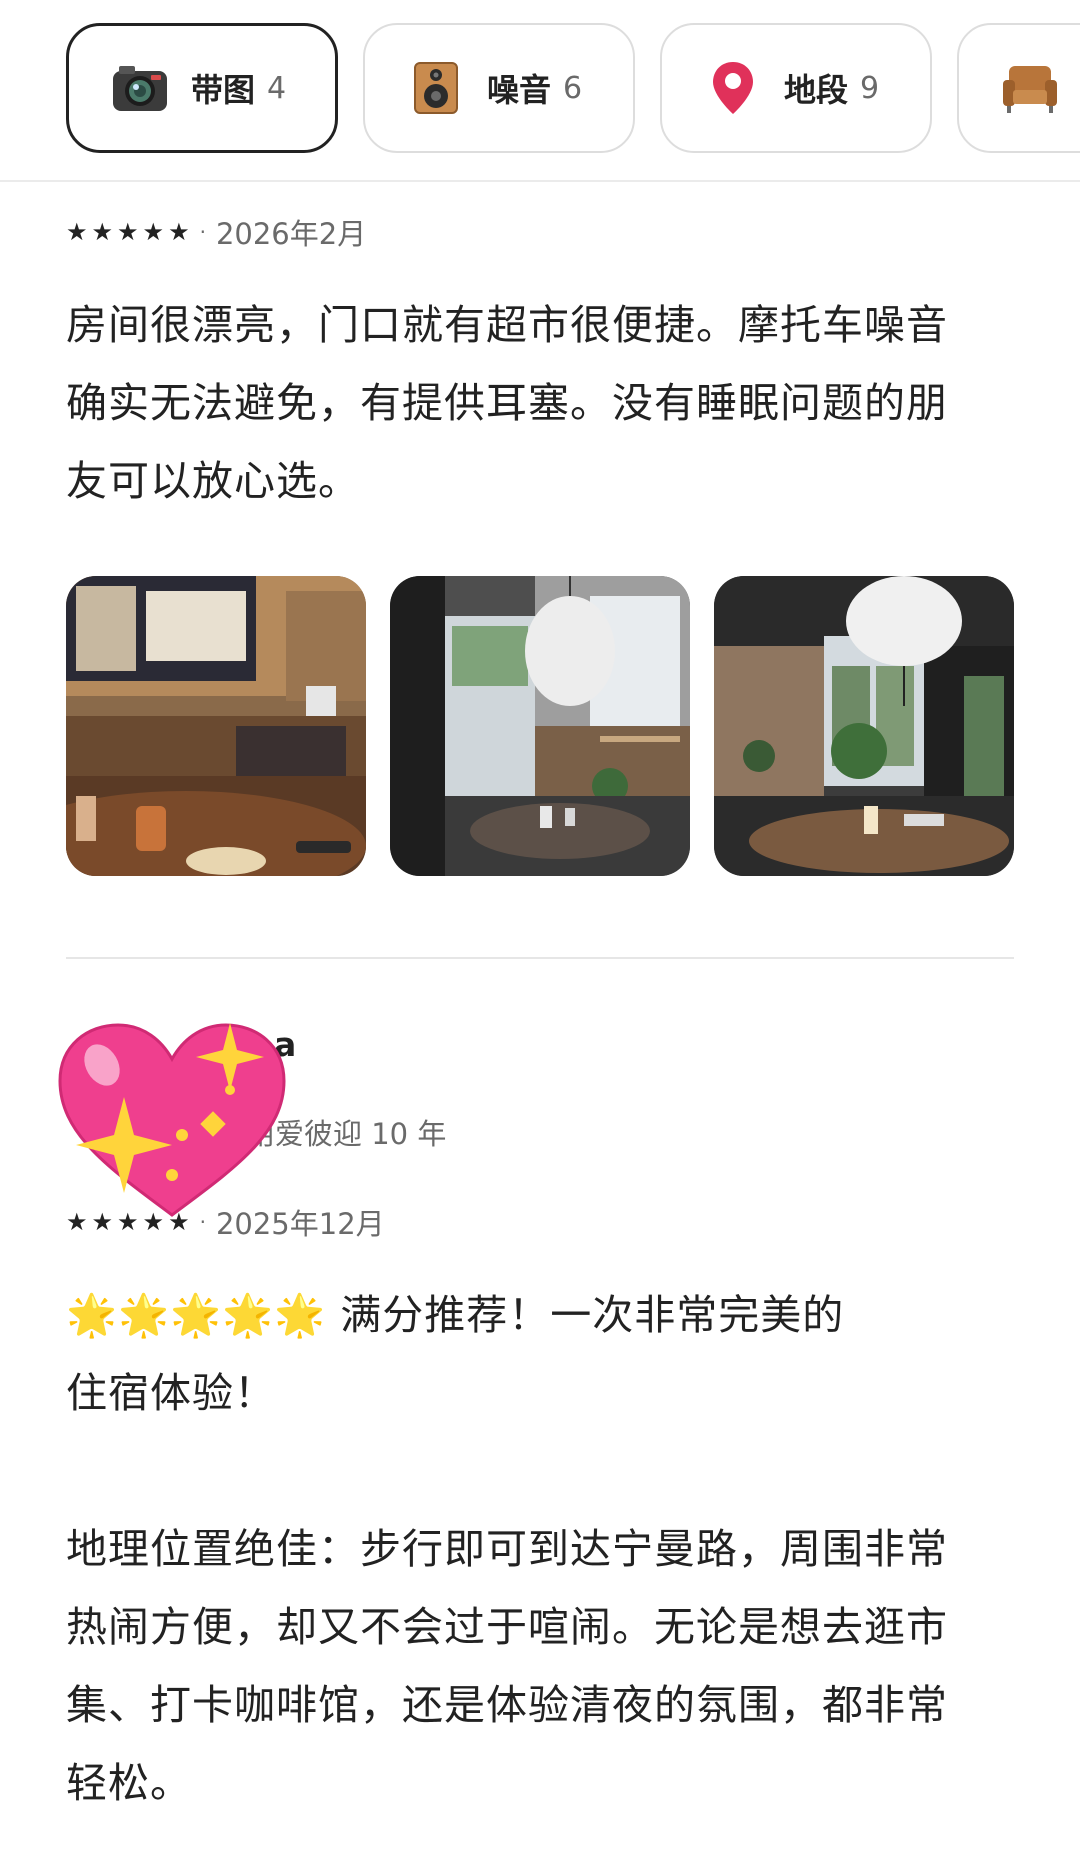 The width and height of the screenshot is (1080, 1857). I want to click on filter-chip-photos: 带图 4, so click(202, 88).